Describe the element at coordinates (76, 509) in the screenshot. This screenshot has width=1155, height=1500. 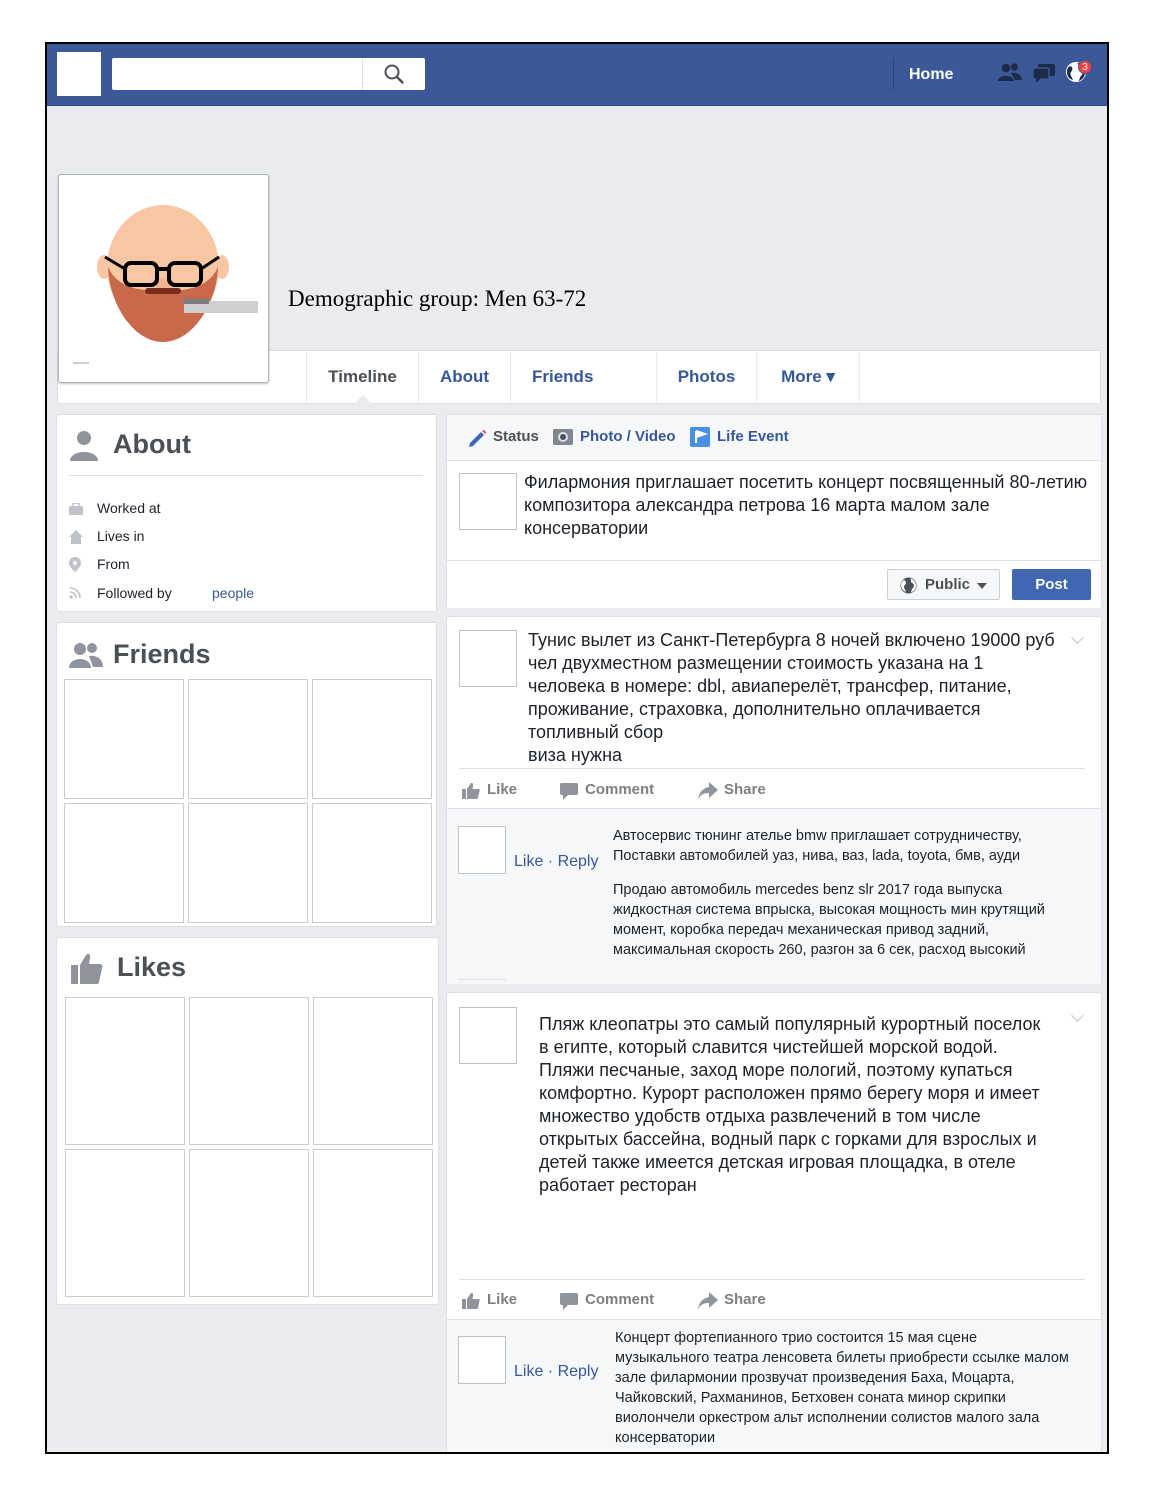
I see `briefcase-icon` at that location.